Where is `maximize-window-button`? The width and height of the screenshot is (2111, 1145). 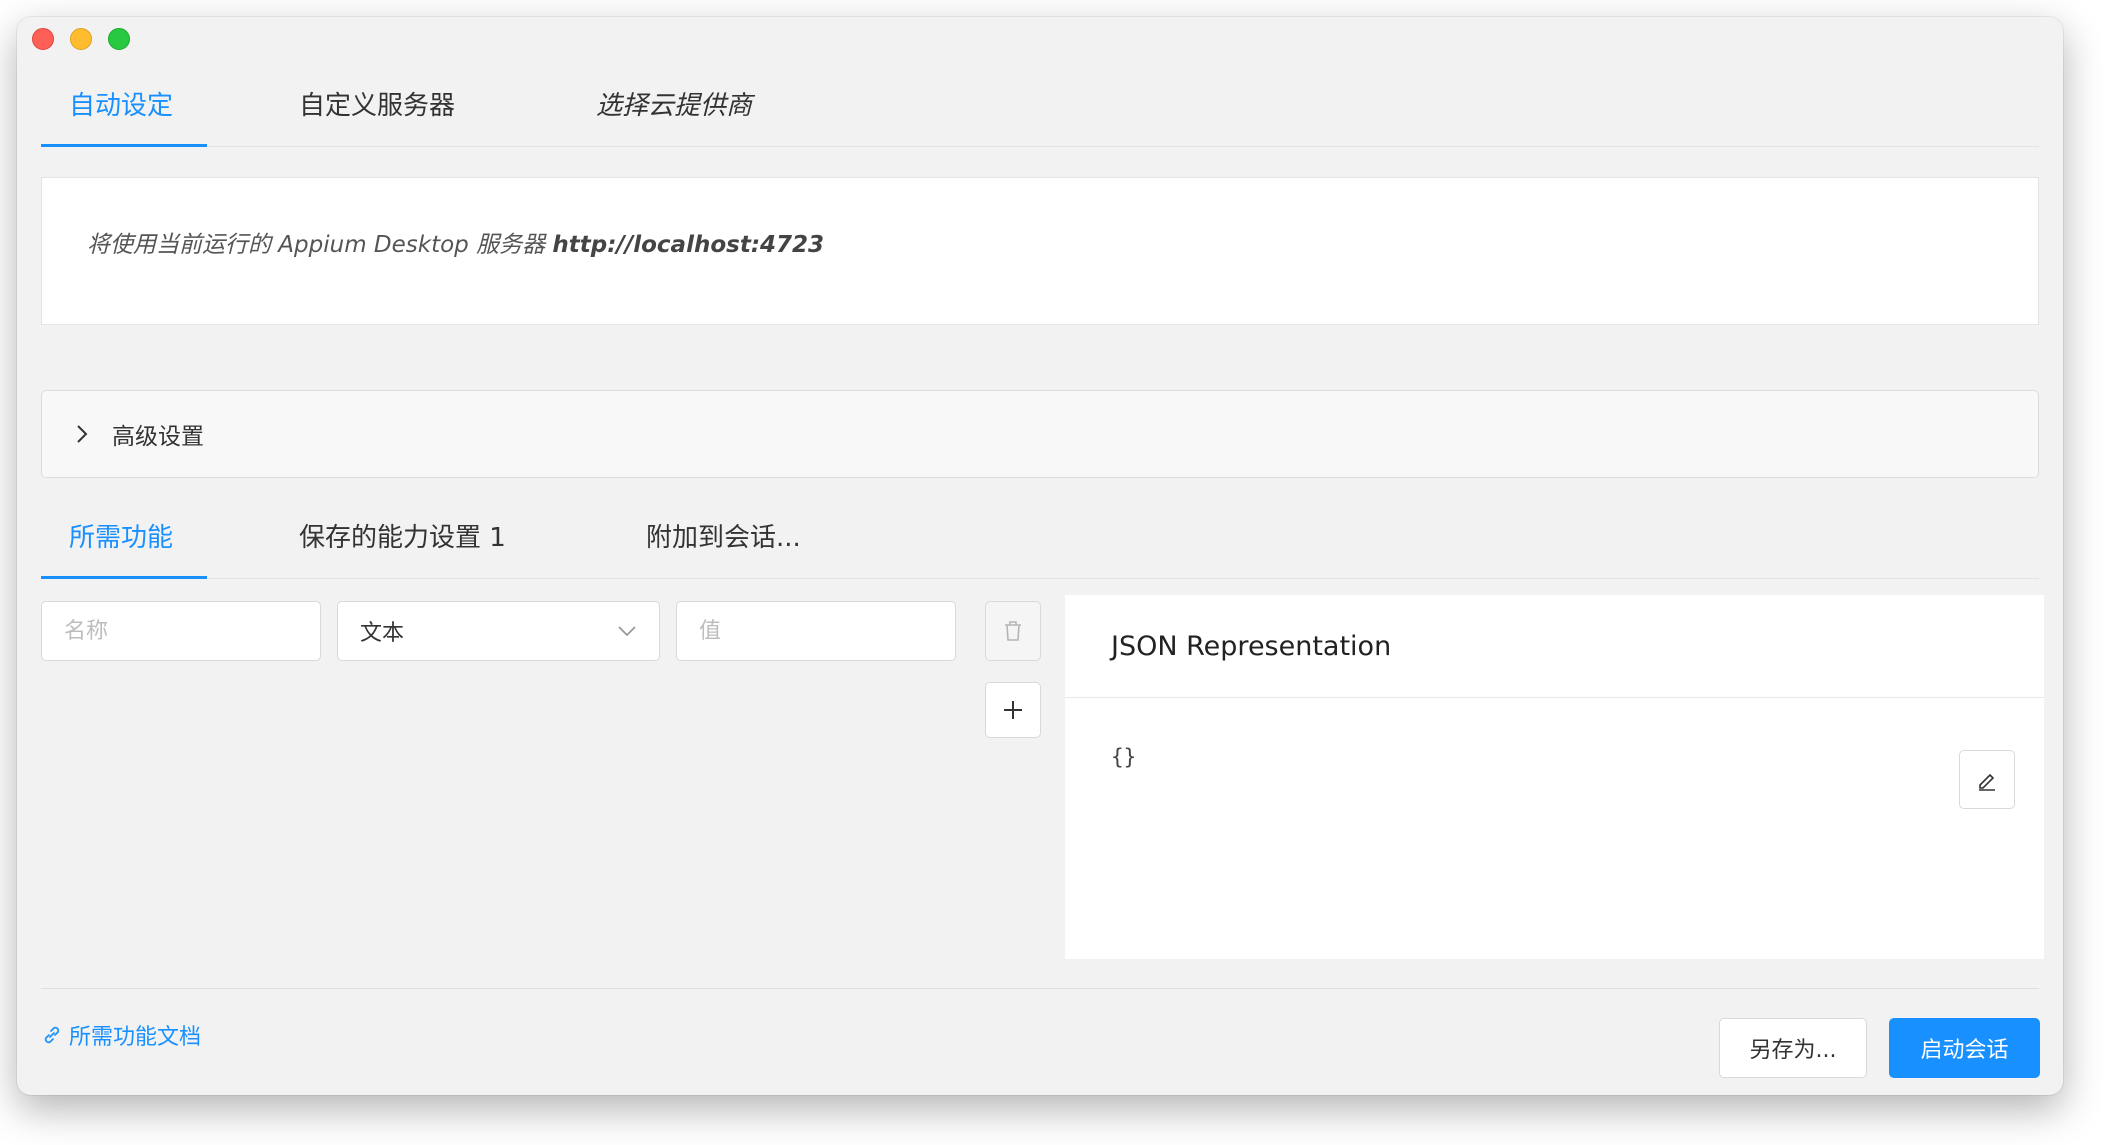
maximize-window-button is located at coordinates (119, 39).